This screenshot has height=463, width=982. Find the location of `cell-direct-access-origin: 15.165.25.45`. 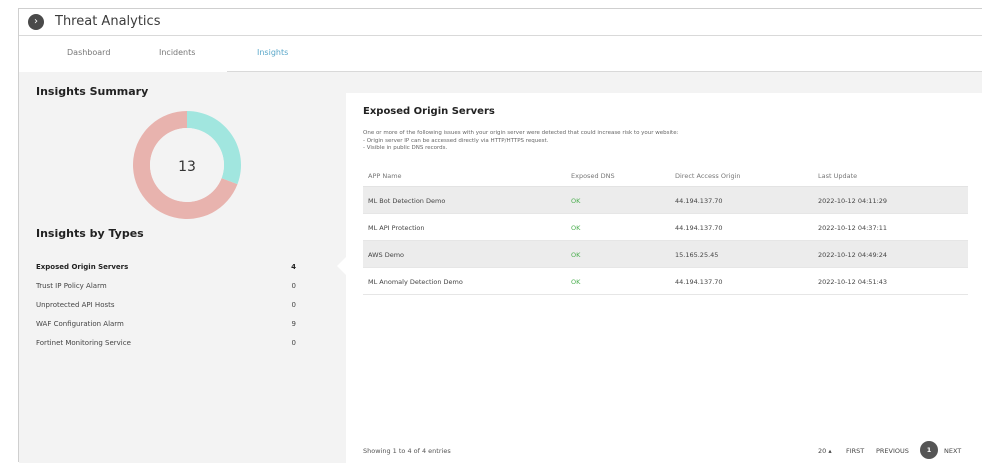

cell-direct-access-origin: 15.165.25.45 is located at coordinates (697, 255).